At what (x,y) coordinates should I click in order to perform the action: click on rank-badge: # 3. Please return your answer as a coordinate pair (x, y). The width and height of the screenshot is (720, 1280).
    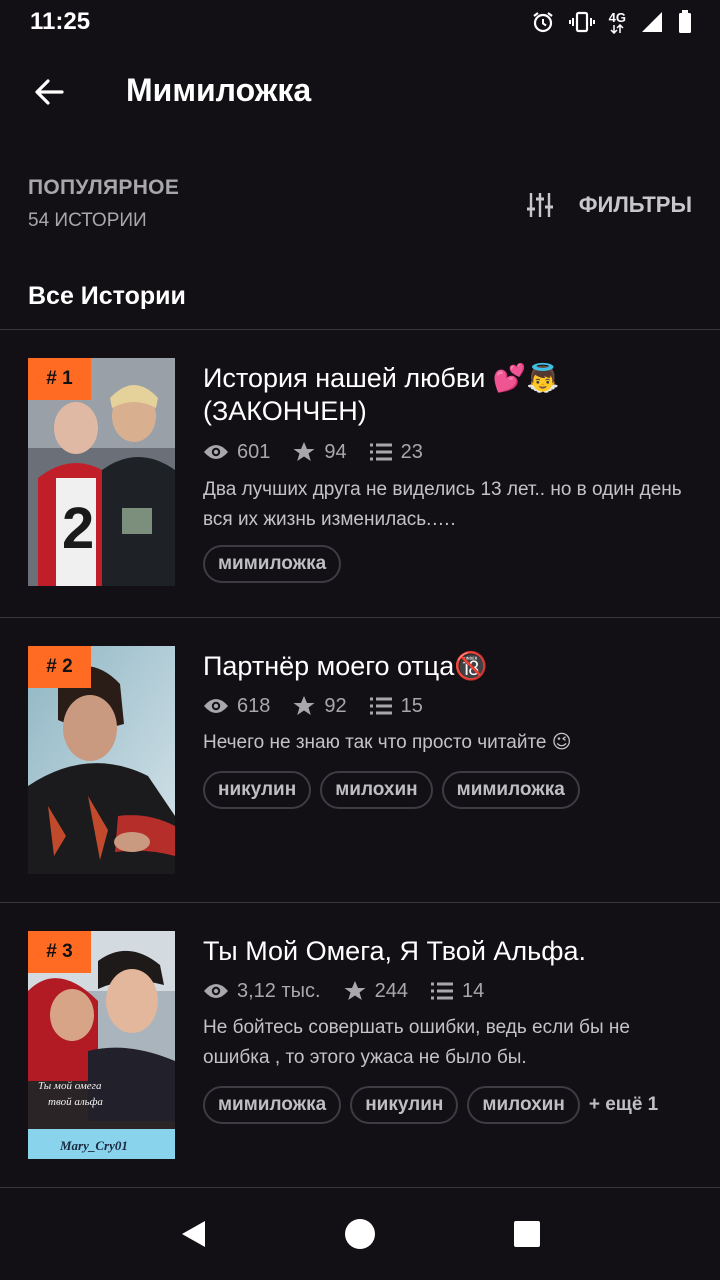
    Looking at the image, I should click on (59, 952).